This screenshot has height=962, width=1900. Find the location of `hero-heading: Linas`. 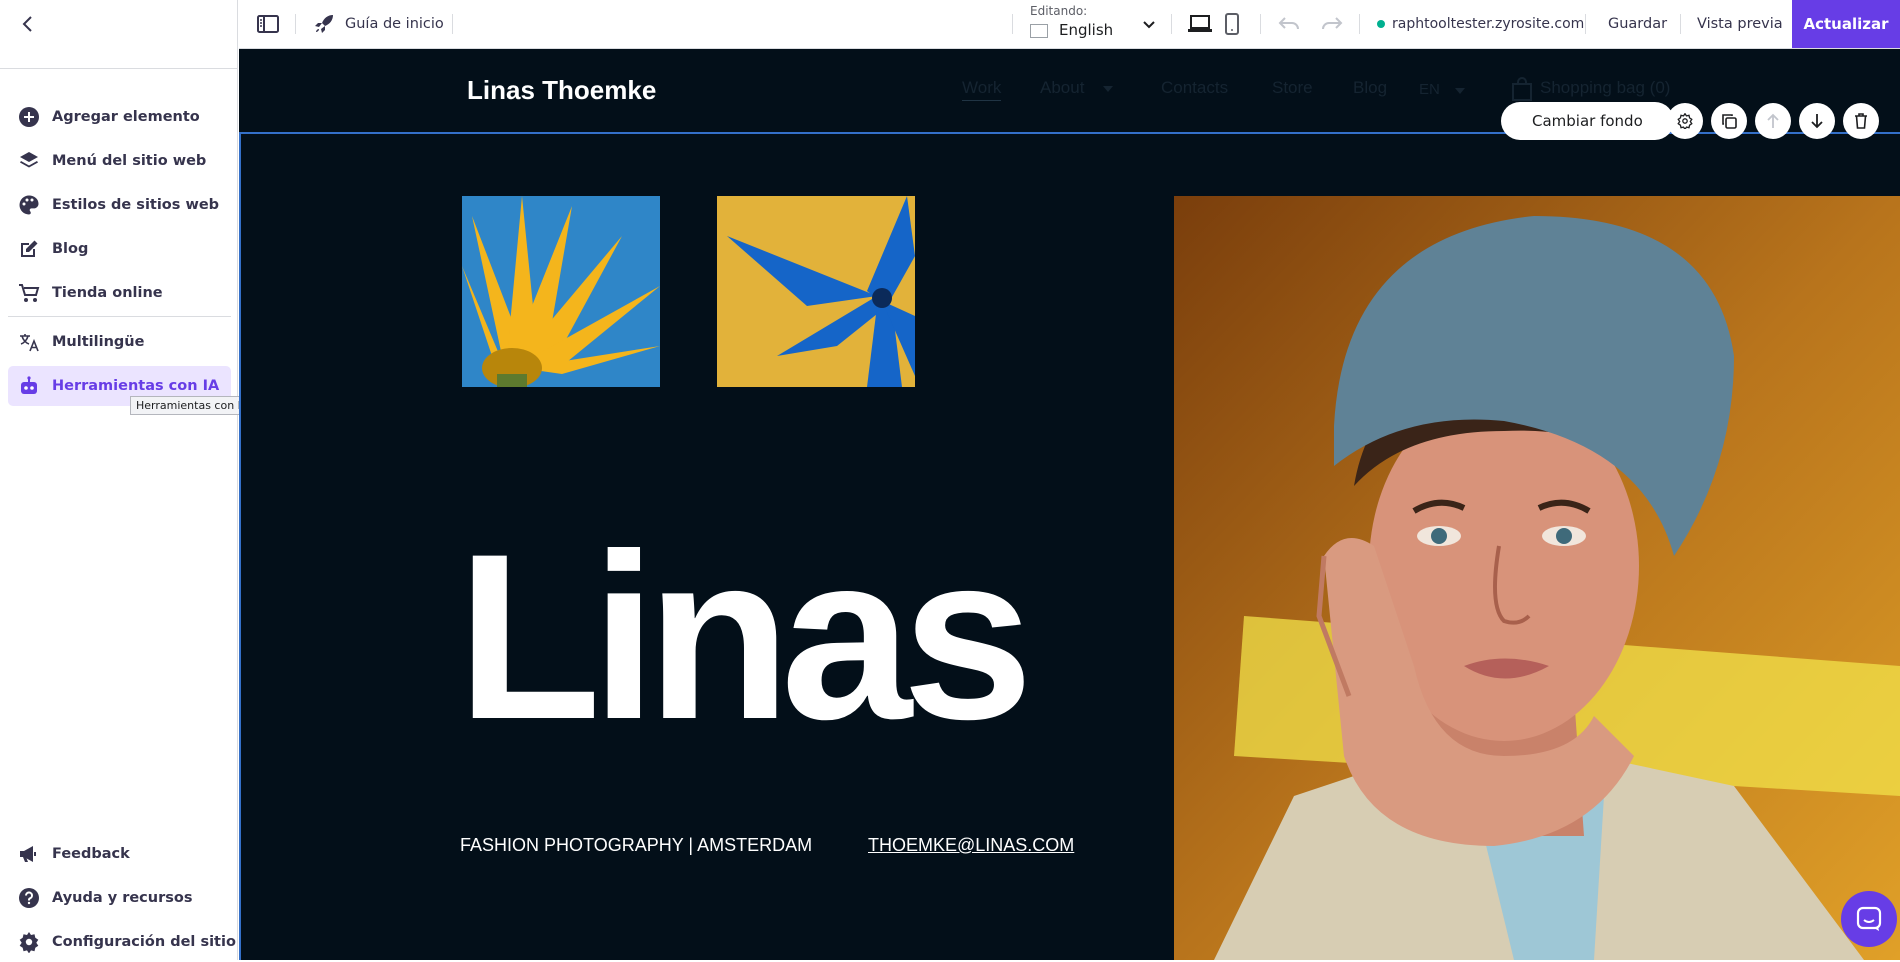

hero-heading: Linas is located at coordinates (745, 637).